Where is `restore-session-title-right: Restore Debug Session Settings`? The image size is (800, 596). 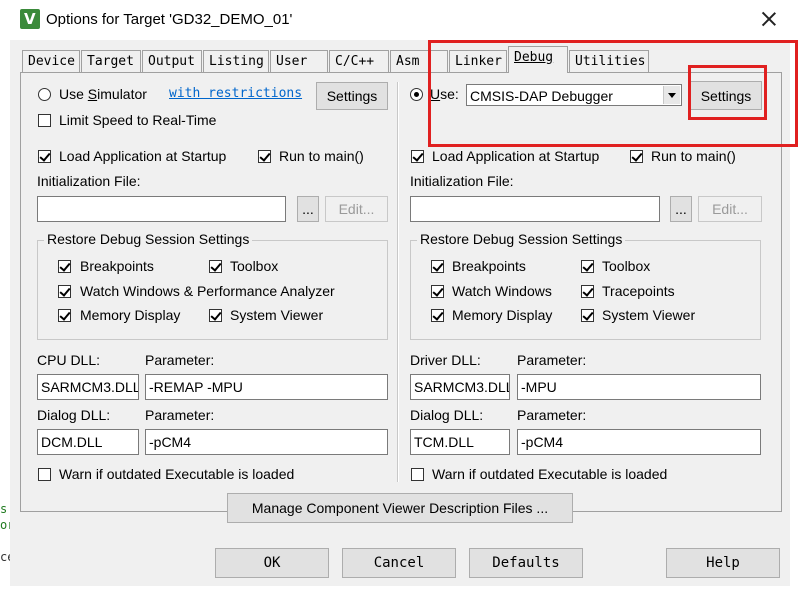
restore-session-title-right: Restore Debug Session Settings is located at coordinates (521, 239).